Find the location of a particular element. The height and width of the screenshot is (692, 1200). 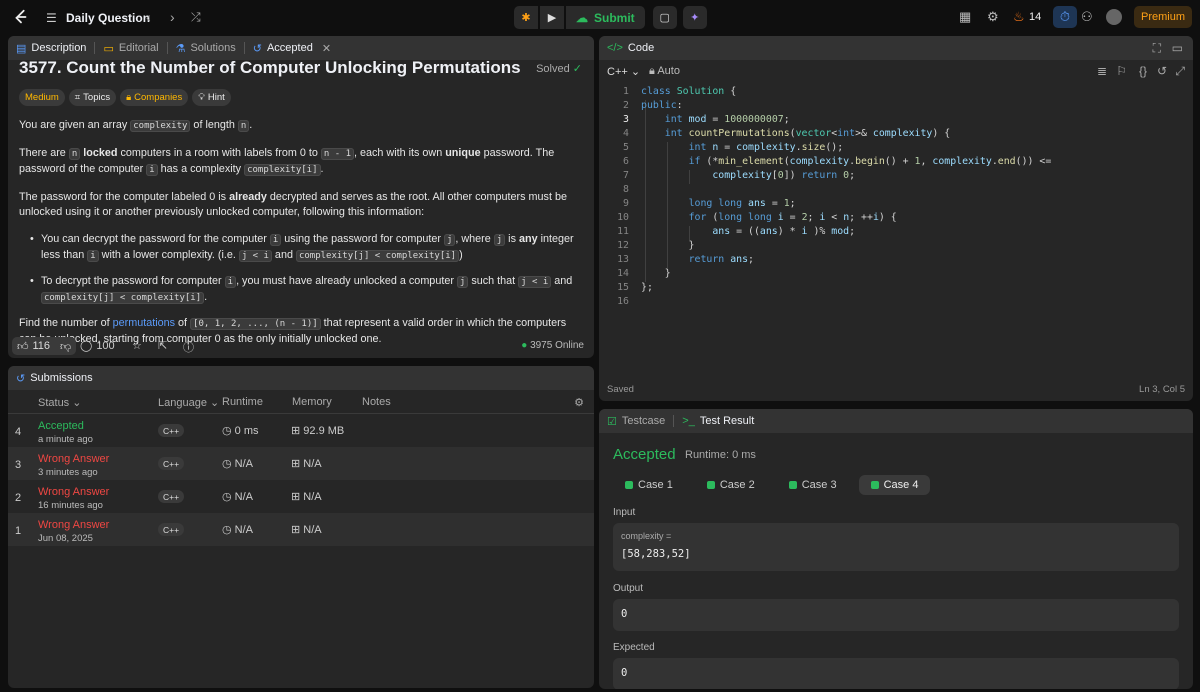

problem-list-icon: ☰ is located at coordinates (51, 18).